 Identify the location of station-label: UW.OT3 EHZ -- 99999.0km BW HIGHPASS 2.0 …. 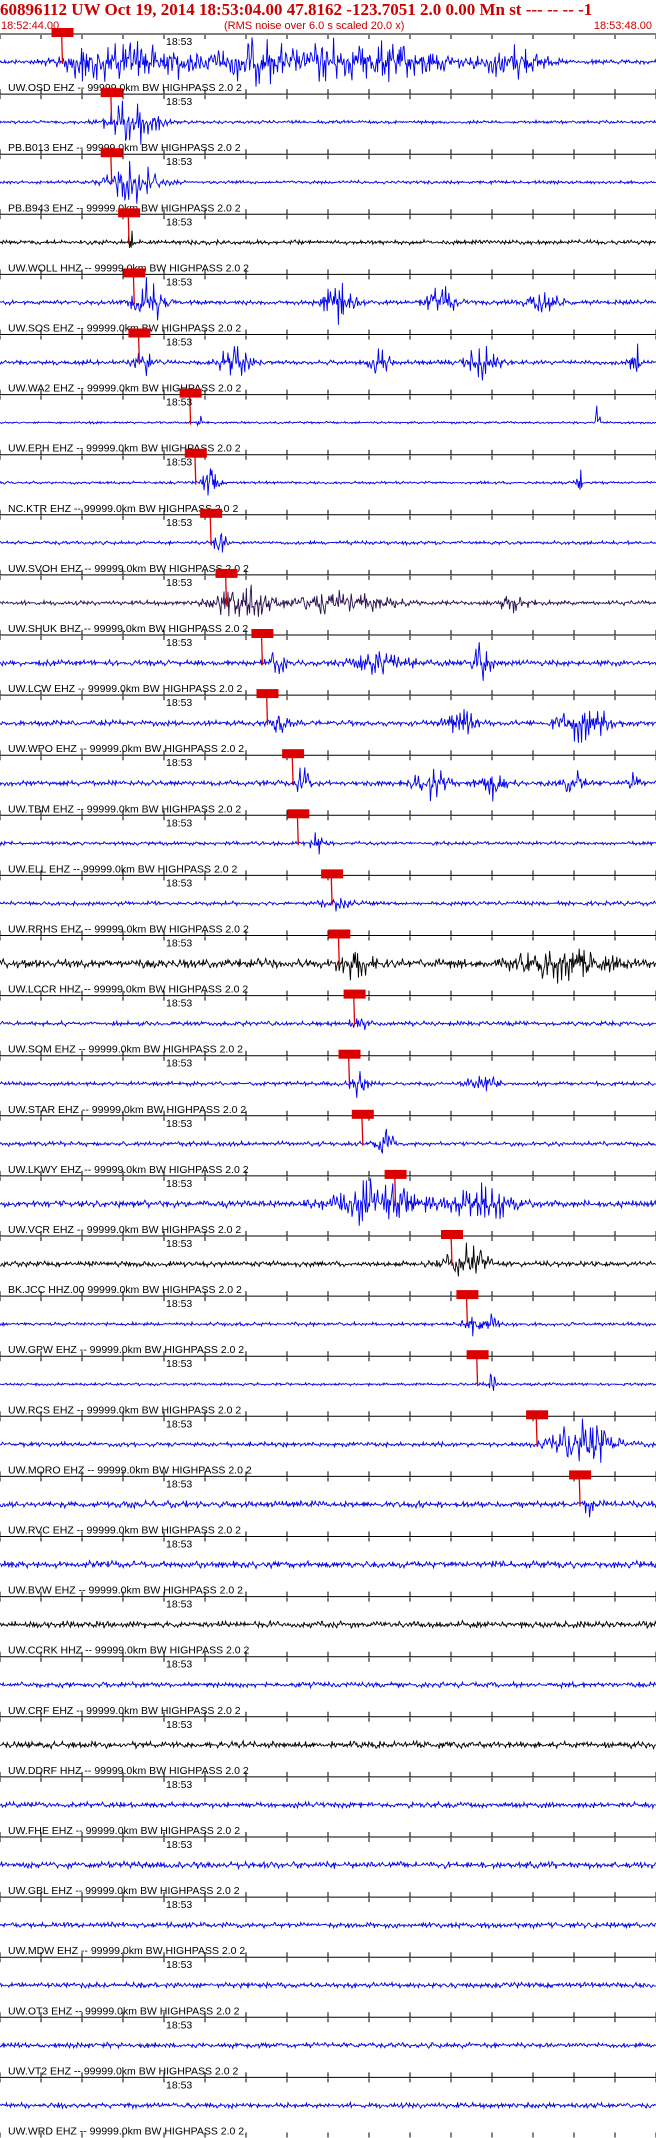
(124, 2011).